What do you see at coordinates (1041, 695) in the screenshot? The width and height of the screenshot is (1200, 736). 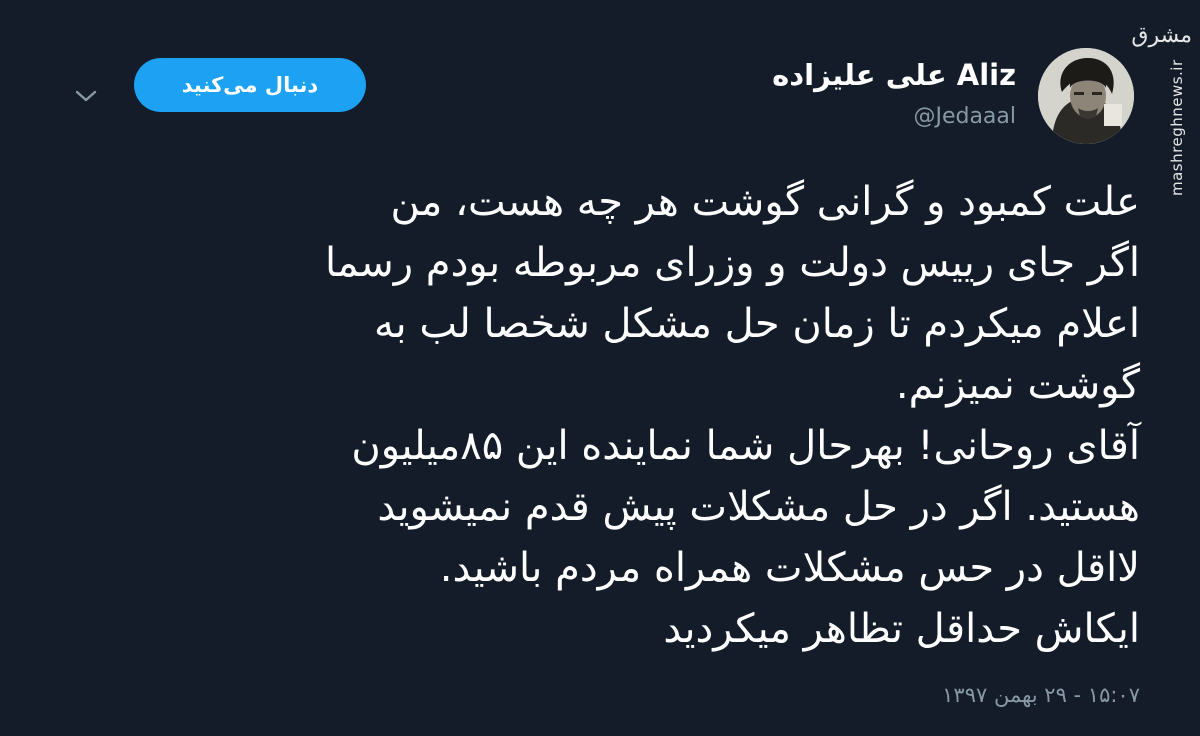 I see `tweet-timestamp: ۱۵:۰۷ - ۲۹ بهمن ۱۳۹۷` at bounding box center [1041, 695].